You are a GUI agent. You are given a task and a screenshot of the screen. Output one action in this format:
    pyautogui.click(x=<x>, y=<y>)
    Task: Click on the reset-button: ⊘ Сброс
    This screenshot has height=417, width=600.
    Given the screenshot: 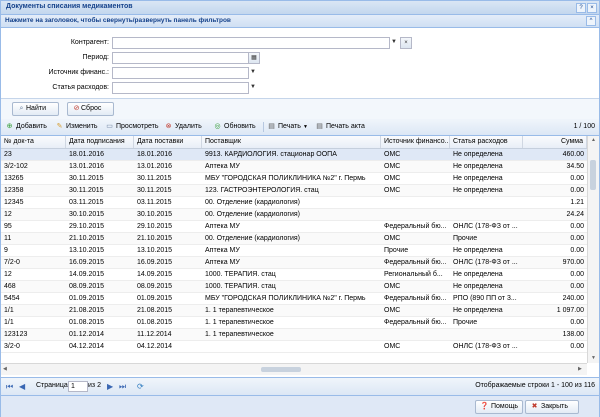 What is the action you would take?
    pyautogui.click(x=90, y=109)
    